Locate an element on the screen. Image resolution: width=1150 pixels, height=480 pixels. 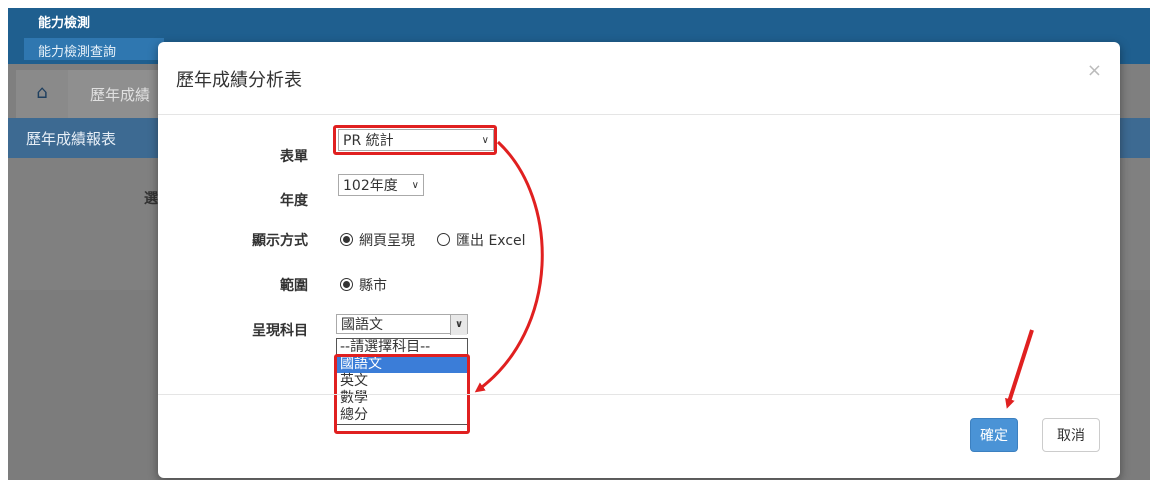
curved-arrow-annotation is located at coordinates (509, 266).